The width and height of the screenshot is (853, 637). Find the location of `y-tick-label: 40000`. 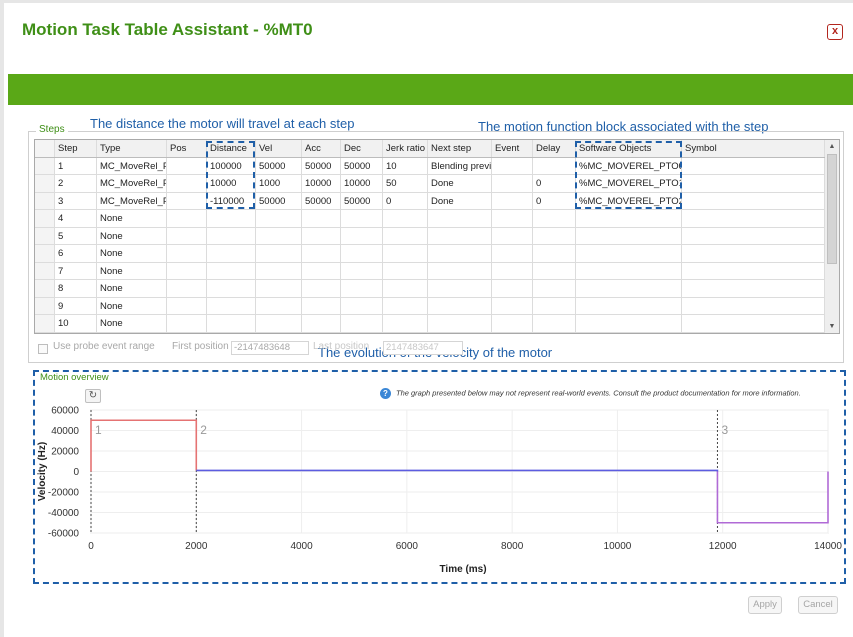

y-tick-label: 40000 is located at coordinates (65, 431).